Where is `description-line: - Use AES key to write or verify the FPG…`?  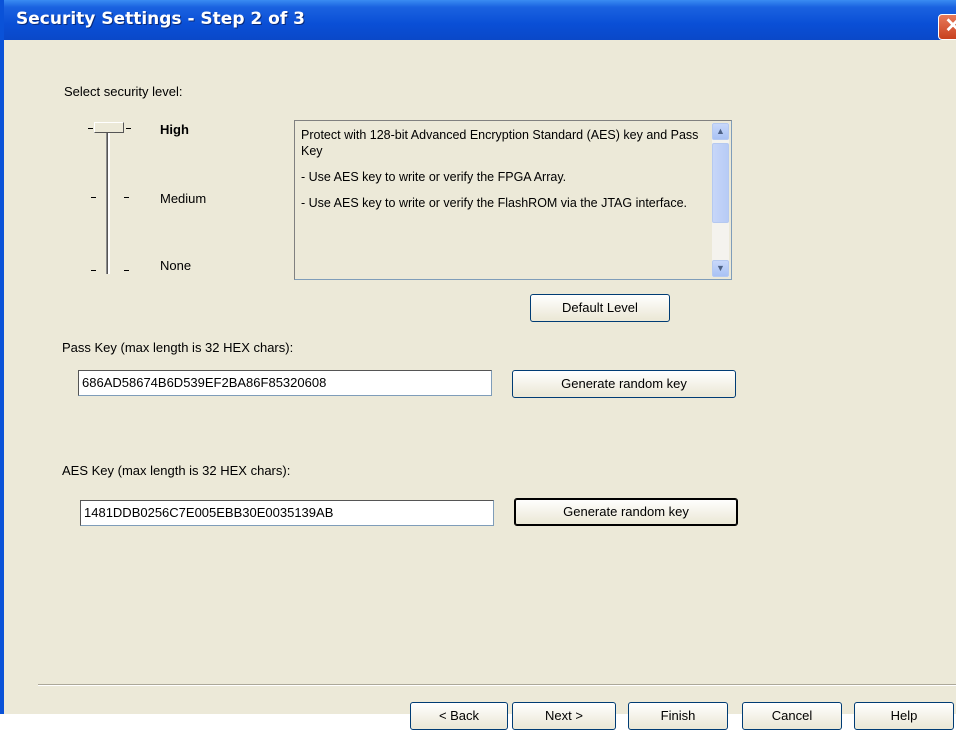 description-line: - Use AES key to write or verify the FPG… is located at coordinates (434, 177).